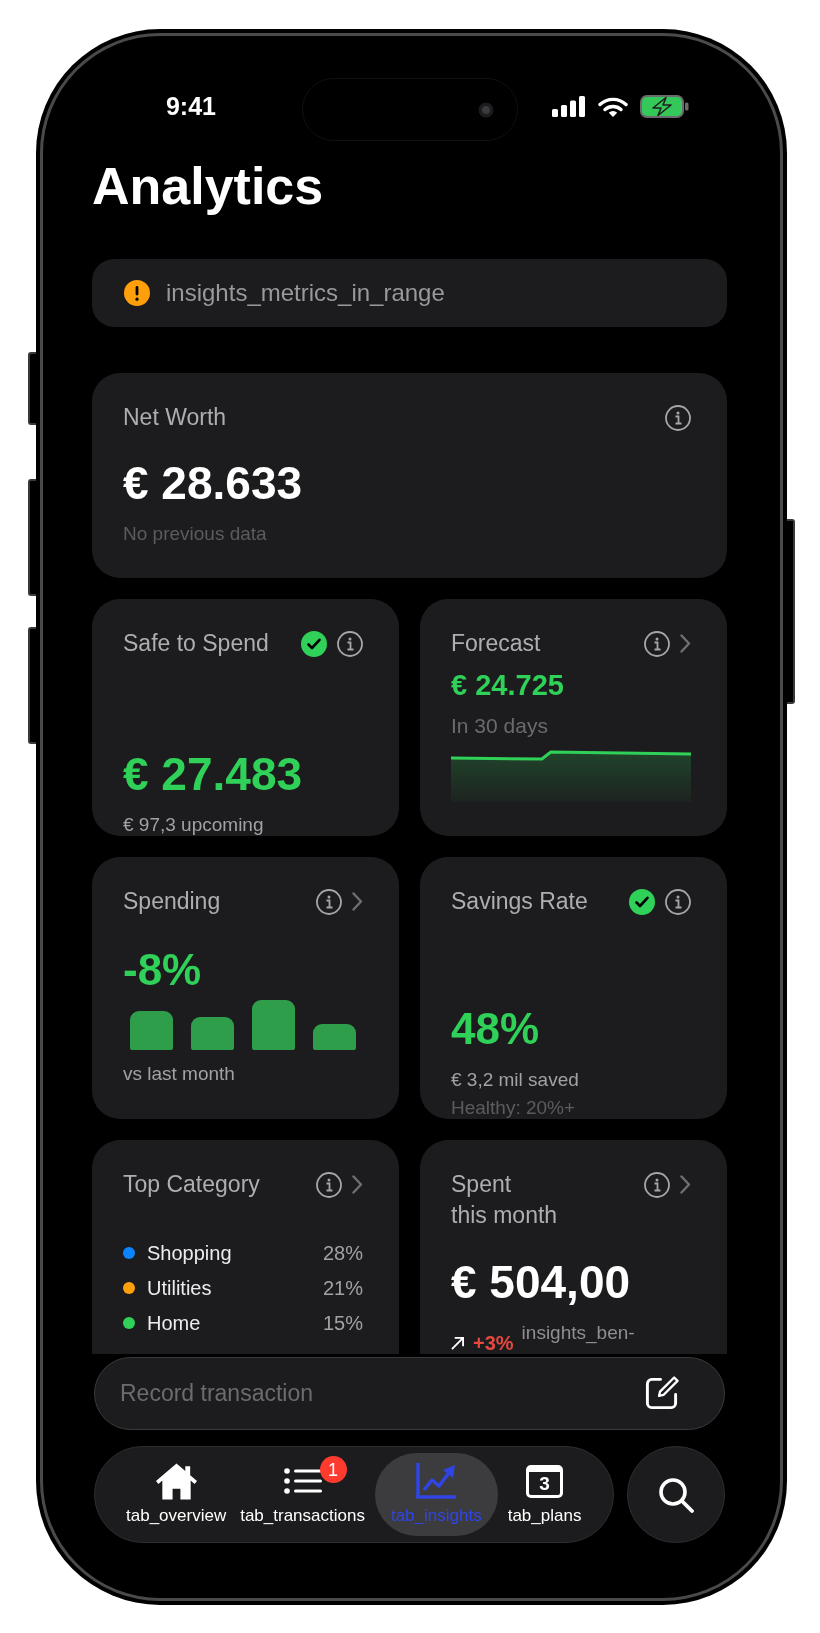 The width and height of the screenshot is (820, 1633). What do you see at coordinates (179, 1287) in the screenshot?
I see `category-name: Utilities` at bounding box center [179, 1287].